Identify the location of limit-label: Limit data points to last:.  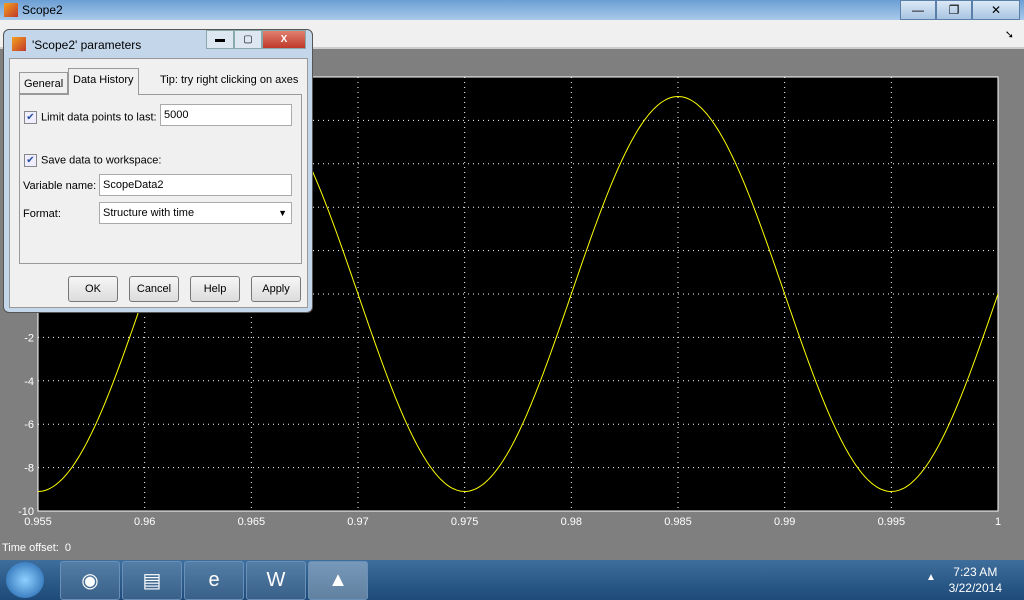
(99, 117).